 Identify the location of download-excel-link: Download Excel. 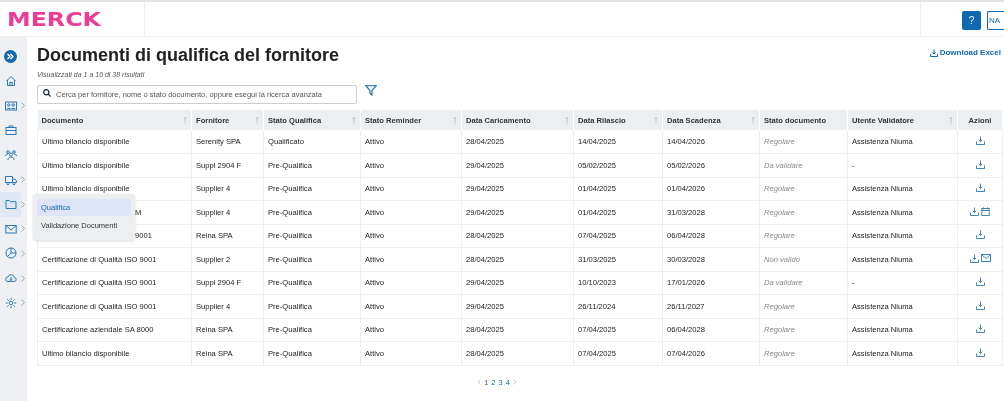
(965, 52).